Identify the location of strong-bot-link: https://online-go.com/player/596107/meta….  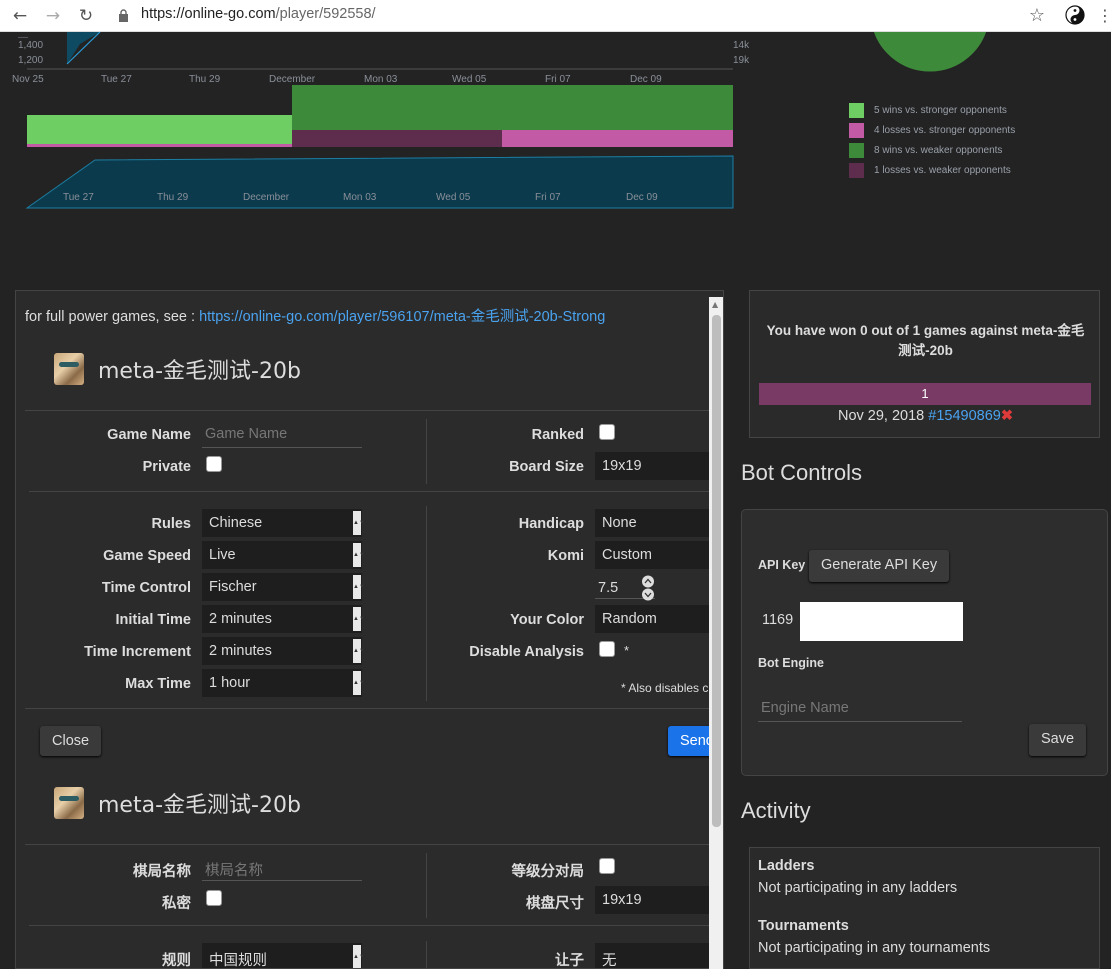
(402, 317).